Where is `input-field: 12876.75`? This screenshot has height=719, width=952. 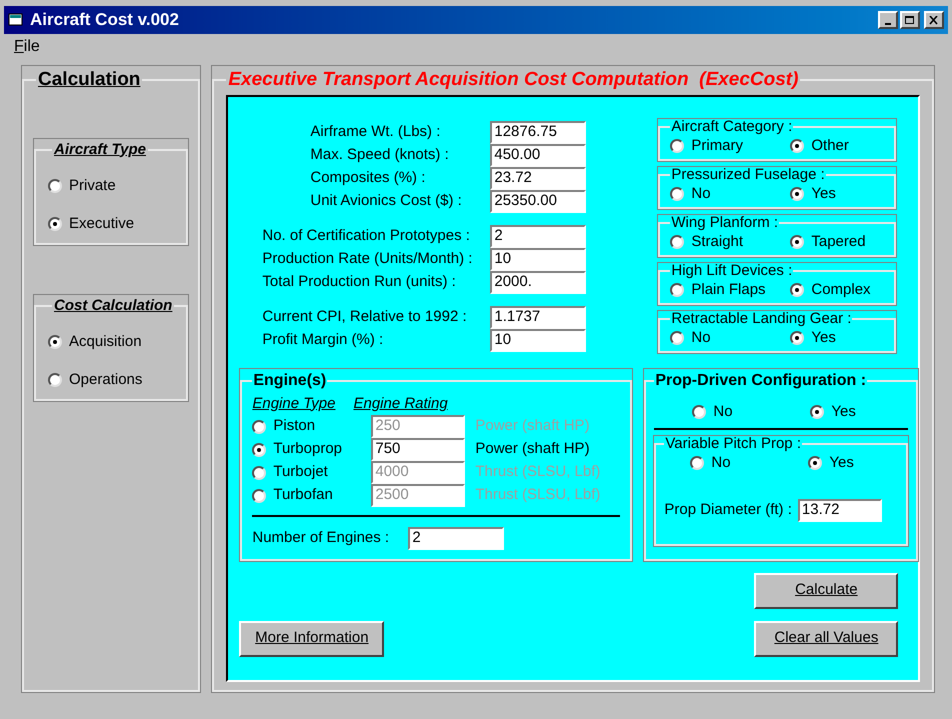 input-field: 12876.75 is located at coordinates (538, 132).